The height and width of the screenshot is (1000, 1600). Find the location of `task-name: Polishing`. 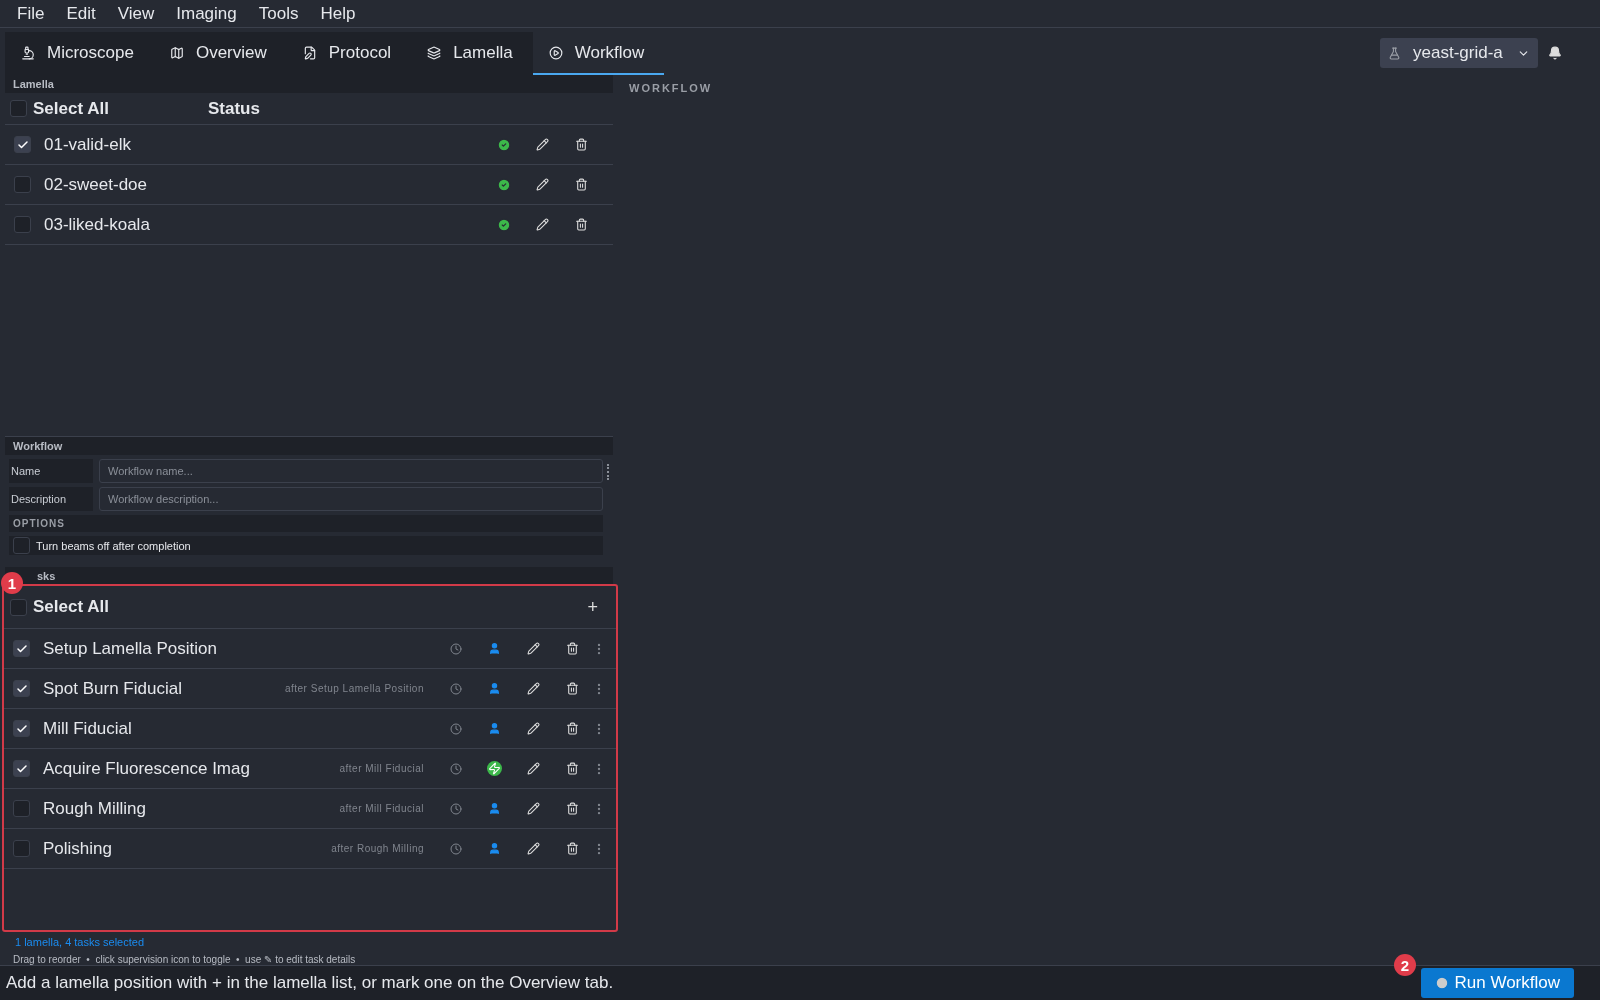

task-name: Polishing is located at coordinates (78, 848).